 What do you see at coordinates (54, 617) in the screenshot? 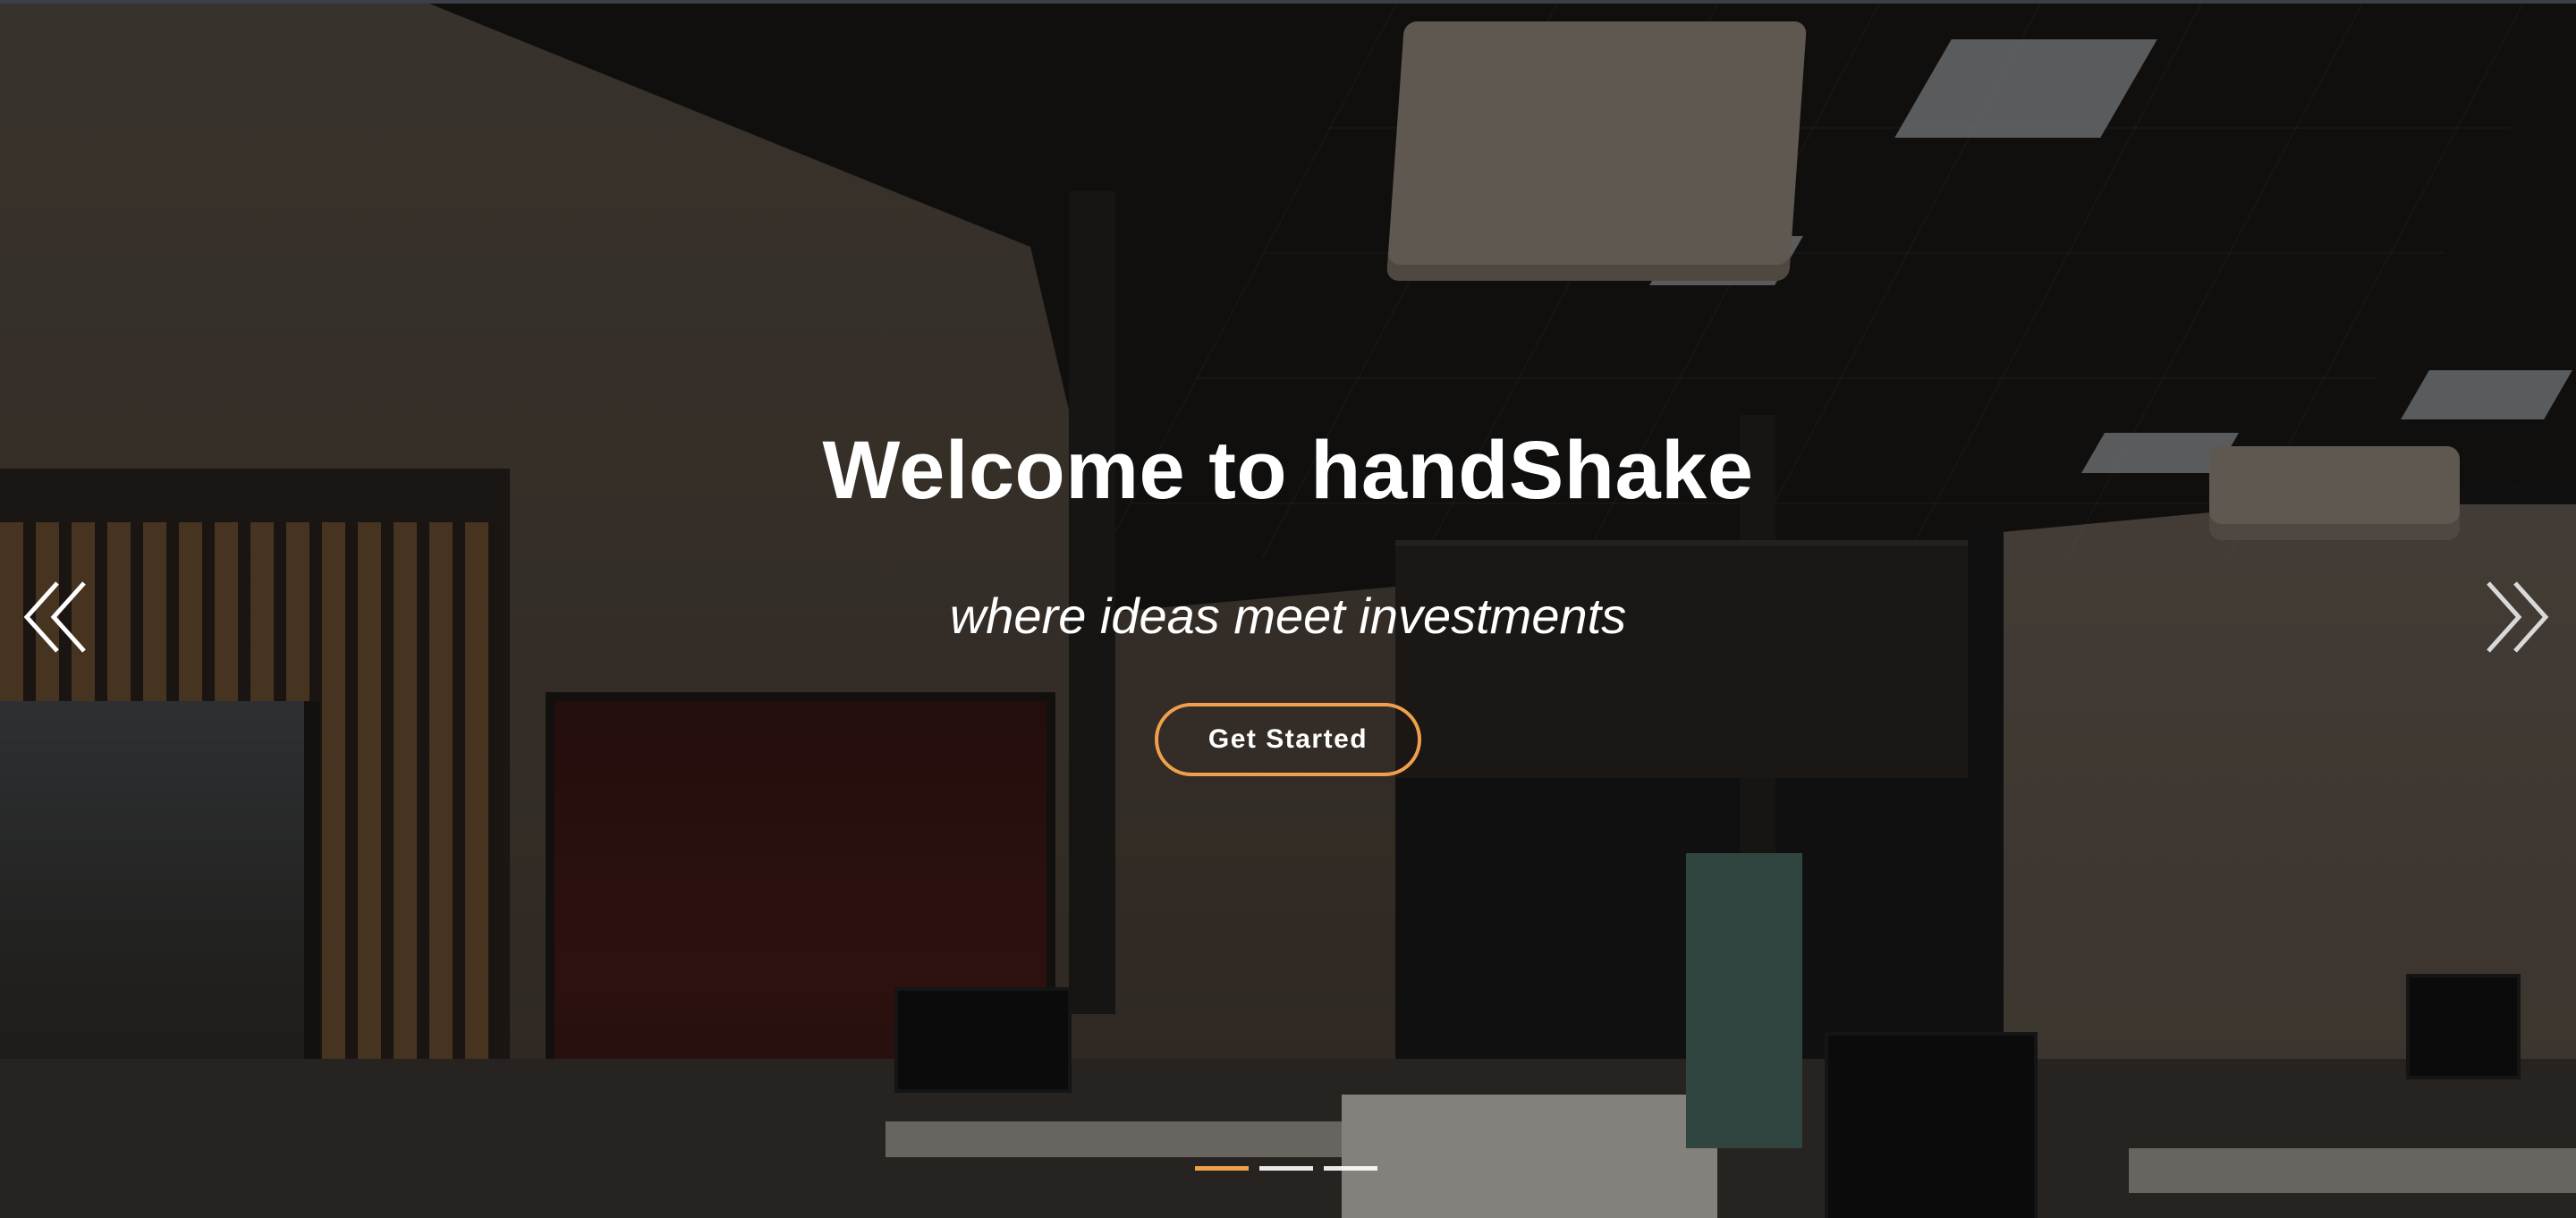
I see `chevron-double-left-icon` at bounding box center [54, 617].